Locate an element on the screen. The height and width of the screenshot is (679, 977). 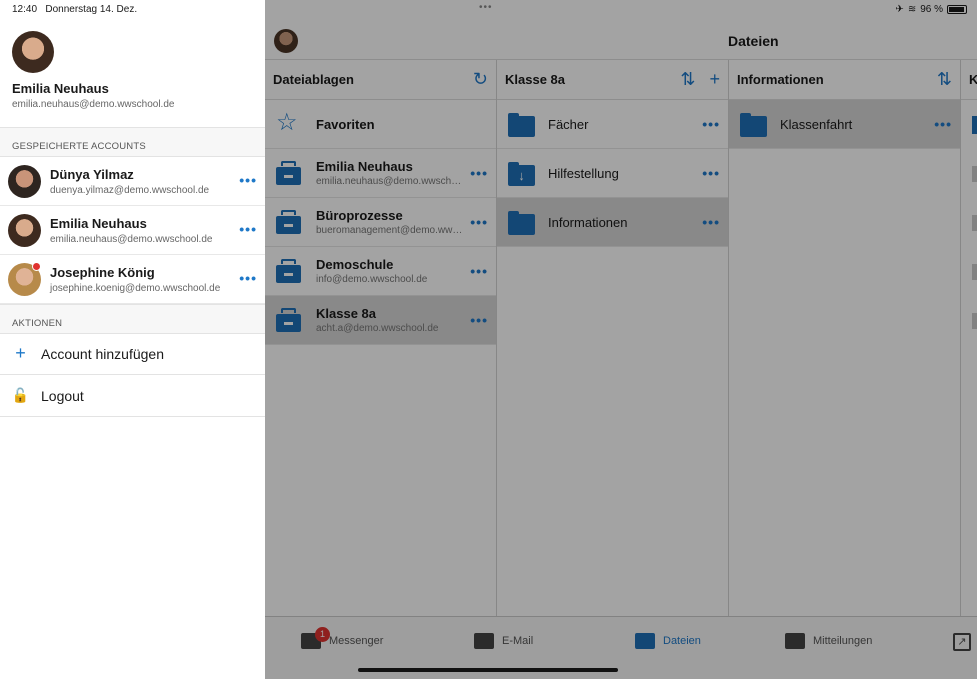
account-name: Dünya Yilmaz is located at coordinates (92, 174).